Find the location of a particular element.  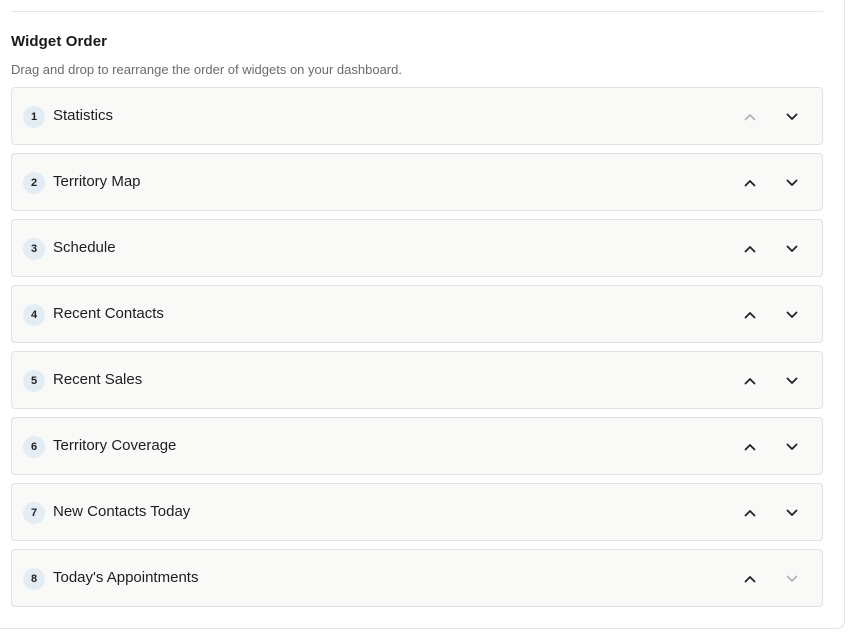

widget-label: Schedule is located at coordinates (84, 247).